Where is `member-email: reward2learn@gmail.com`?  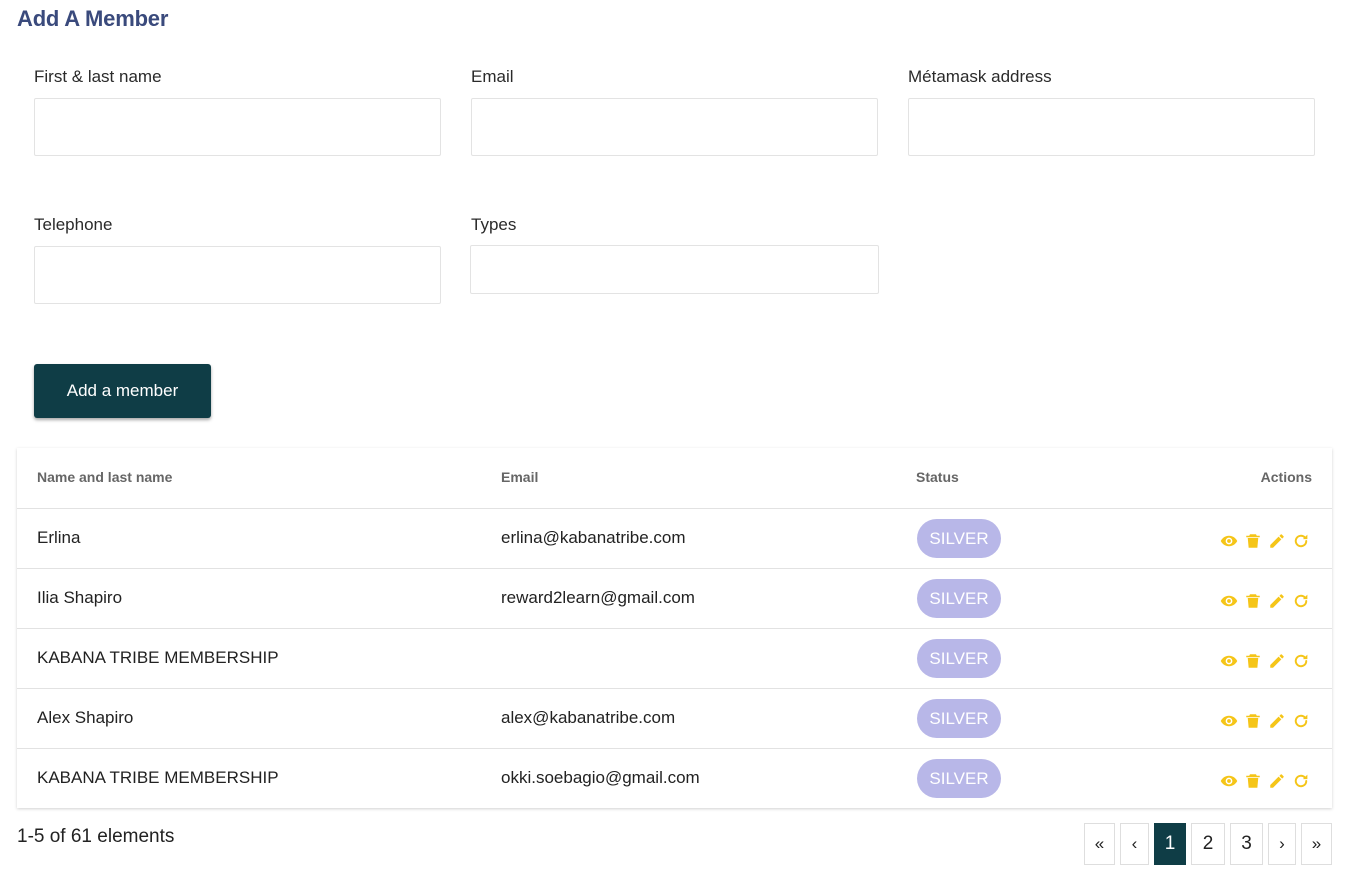
member-email: reward2learn@gmail.com is located at coordinates (598, 597).